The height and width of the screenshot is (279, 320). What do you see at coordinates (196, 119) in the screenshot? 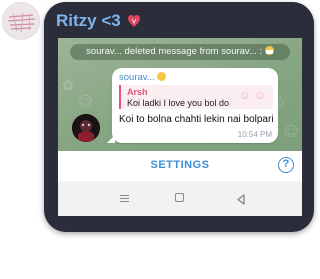
I see `message-text: Koi to bolna chahti lekin nai bolpari` at bounding box center [196, 119].